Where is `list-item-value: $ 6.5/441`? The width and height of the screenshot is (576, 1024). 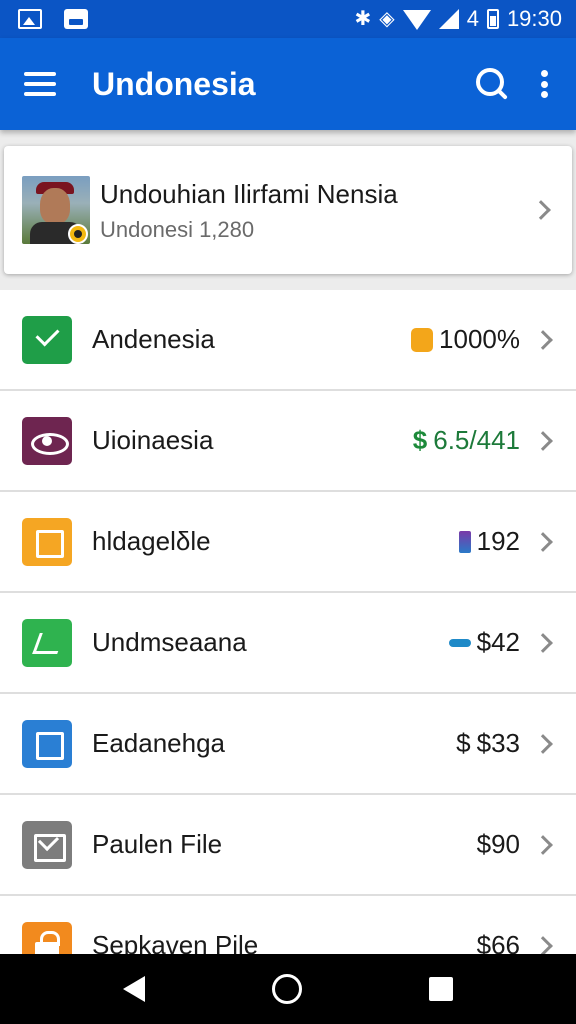 list-item-value: $ 6.5/441 is located at coordinates (466, 440).